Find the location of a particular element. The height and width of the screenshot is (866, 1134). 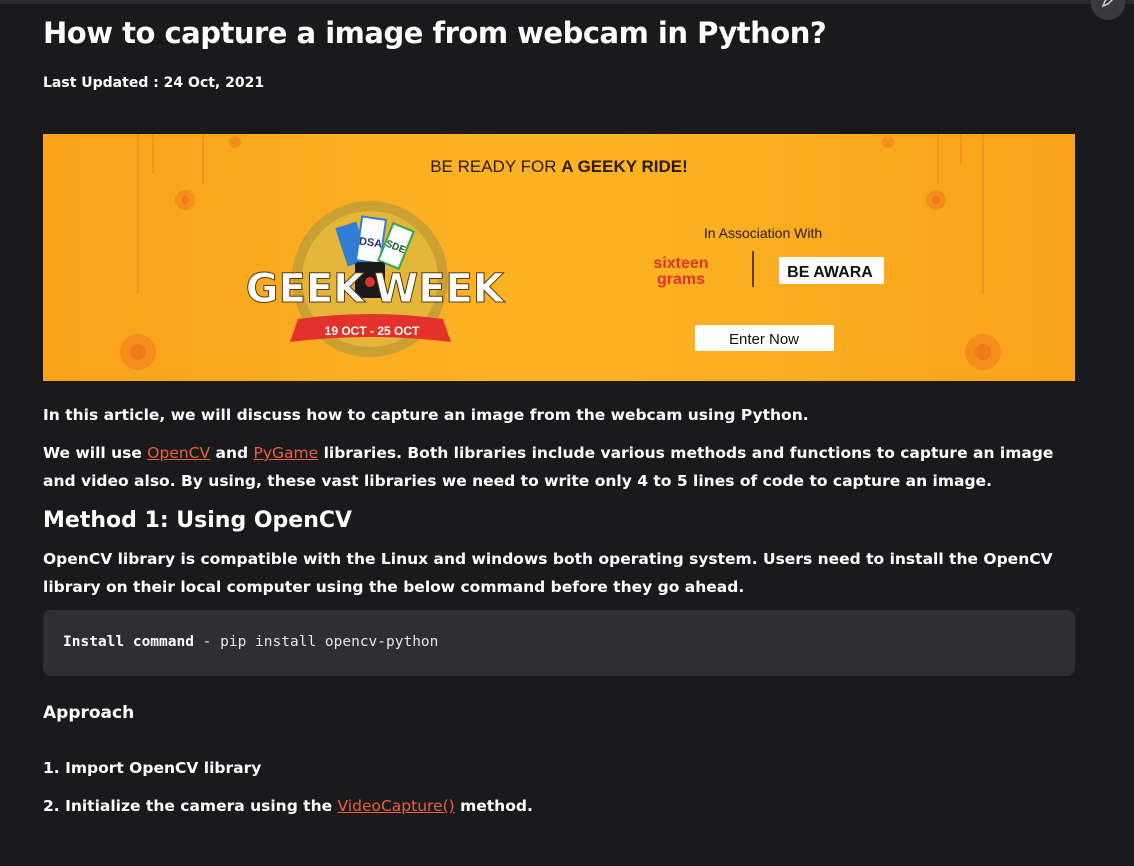

opencv-link: OpenCV is located at coordinates (178, 453).